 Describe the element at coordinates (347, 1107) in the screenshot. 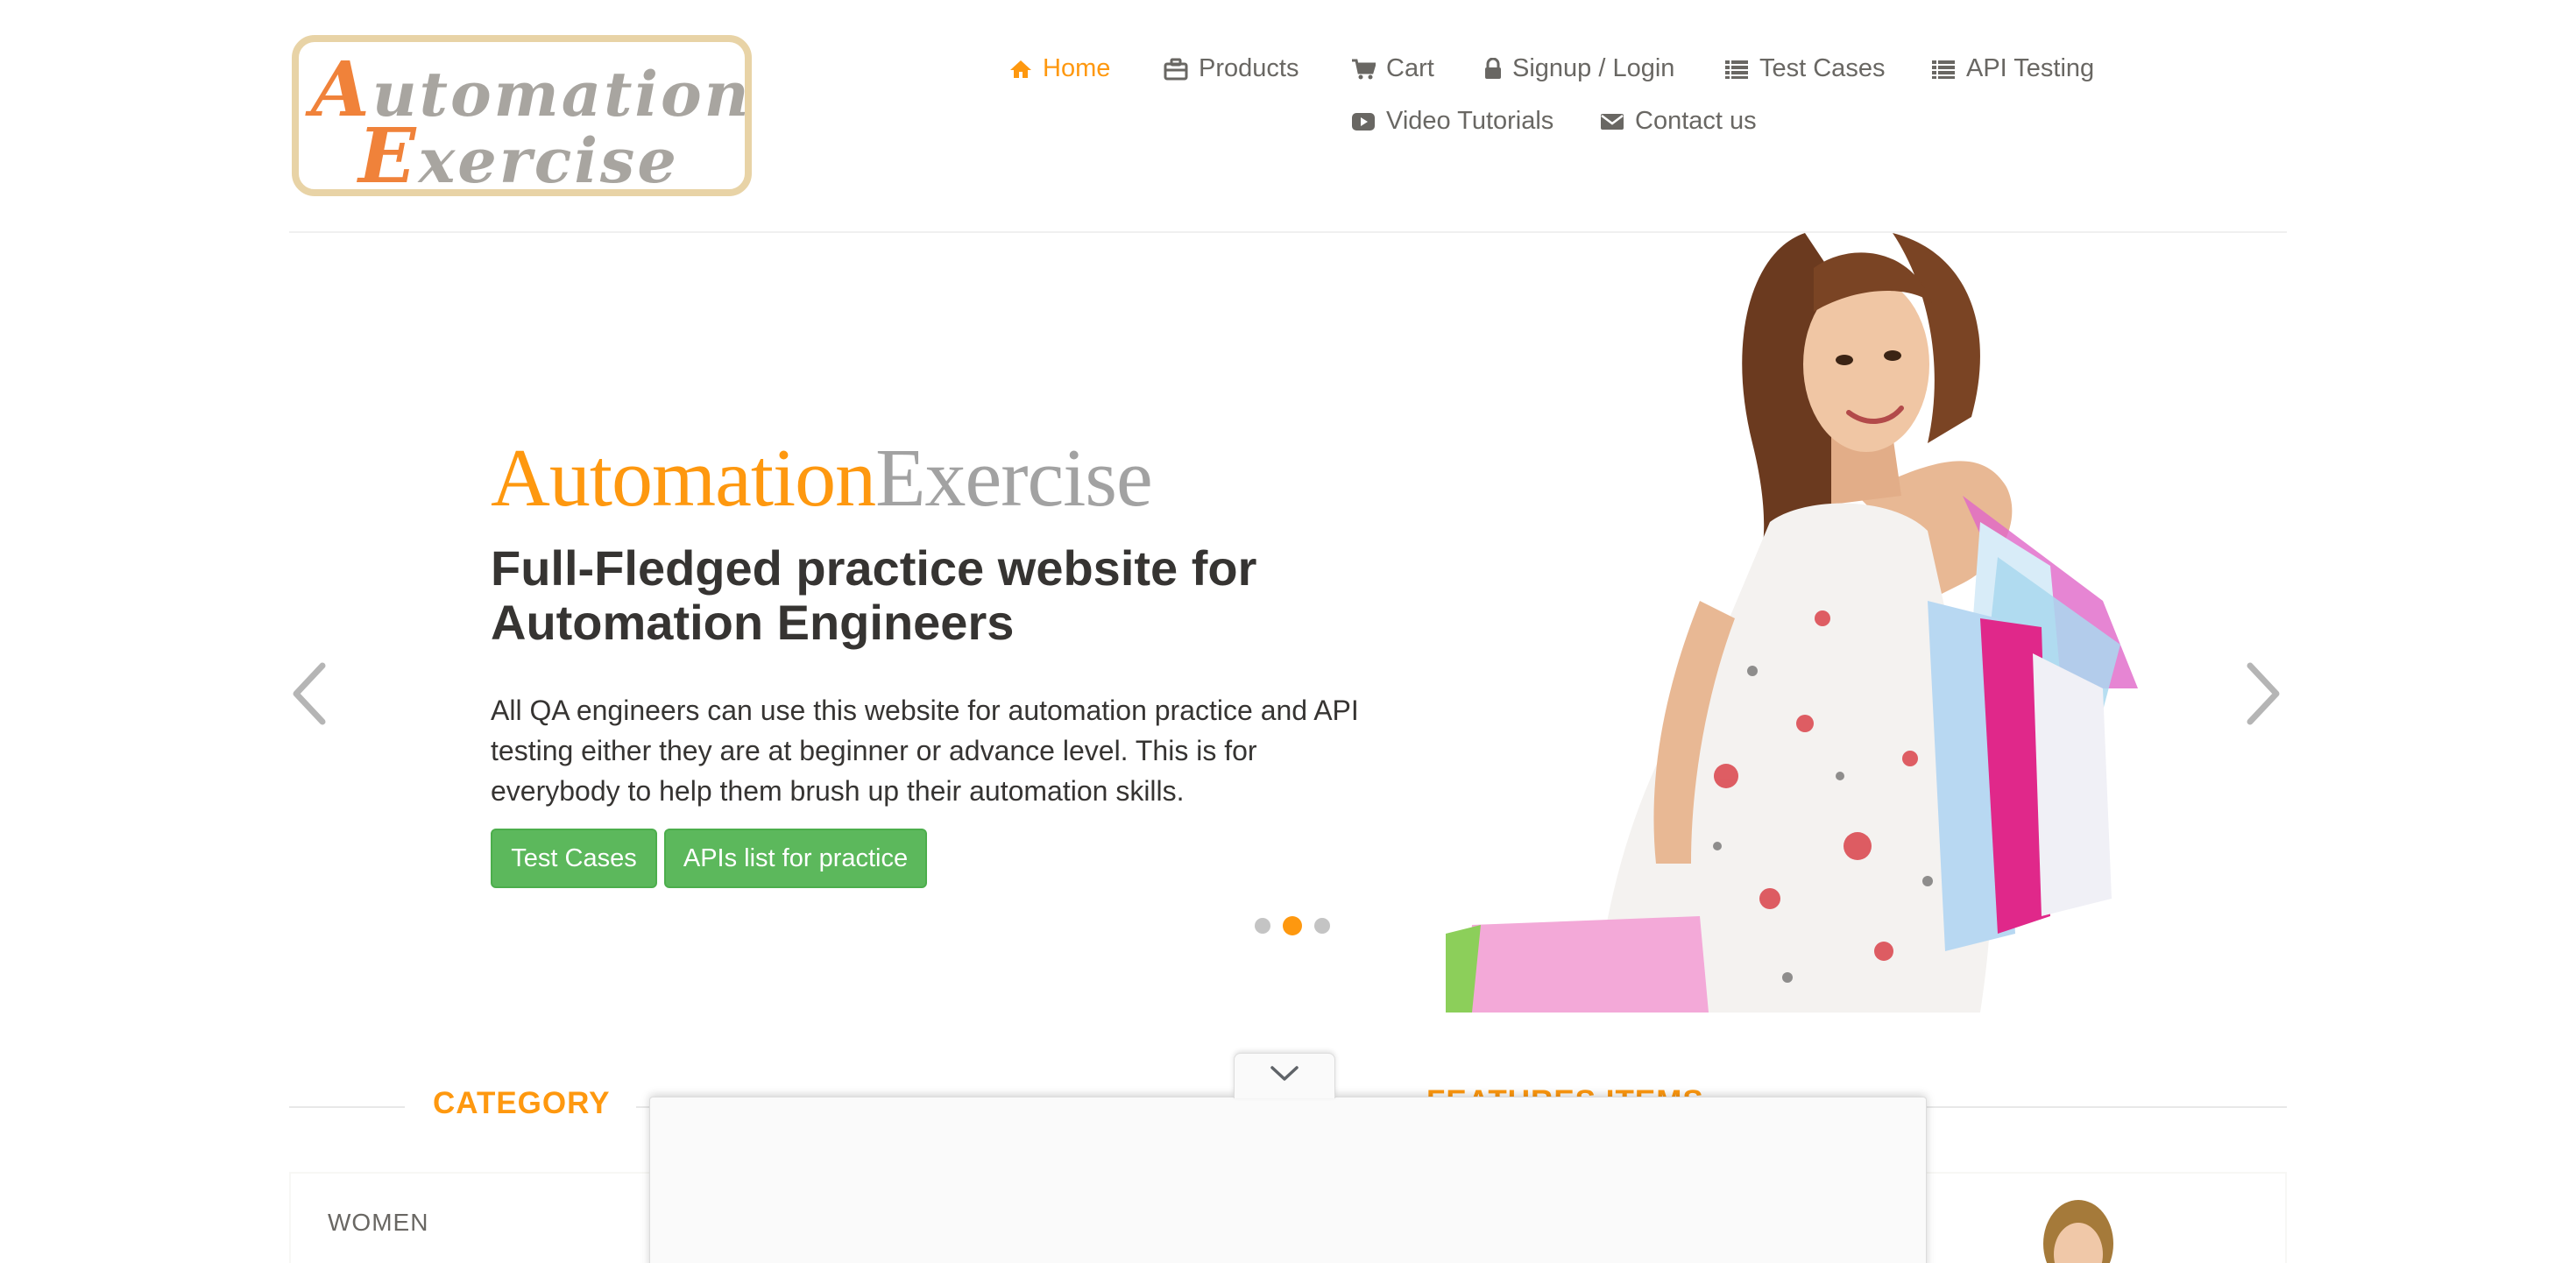

I see `category-title-rule-left` at that location.